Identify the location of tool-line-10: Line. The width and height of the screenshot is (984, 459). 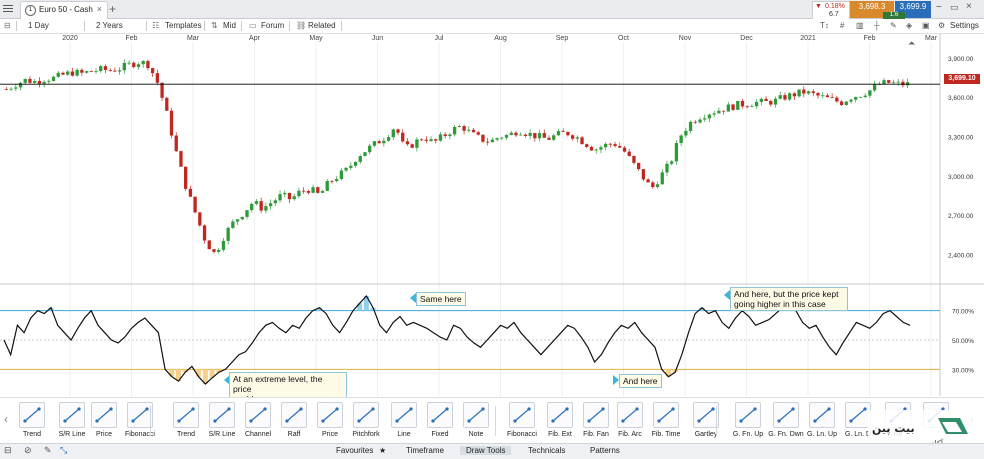
(404, 422).